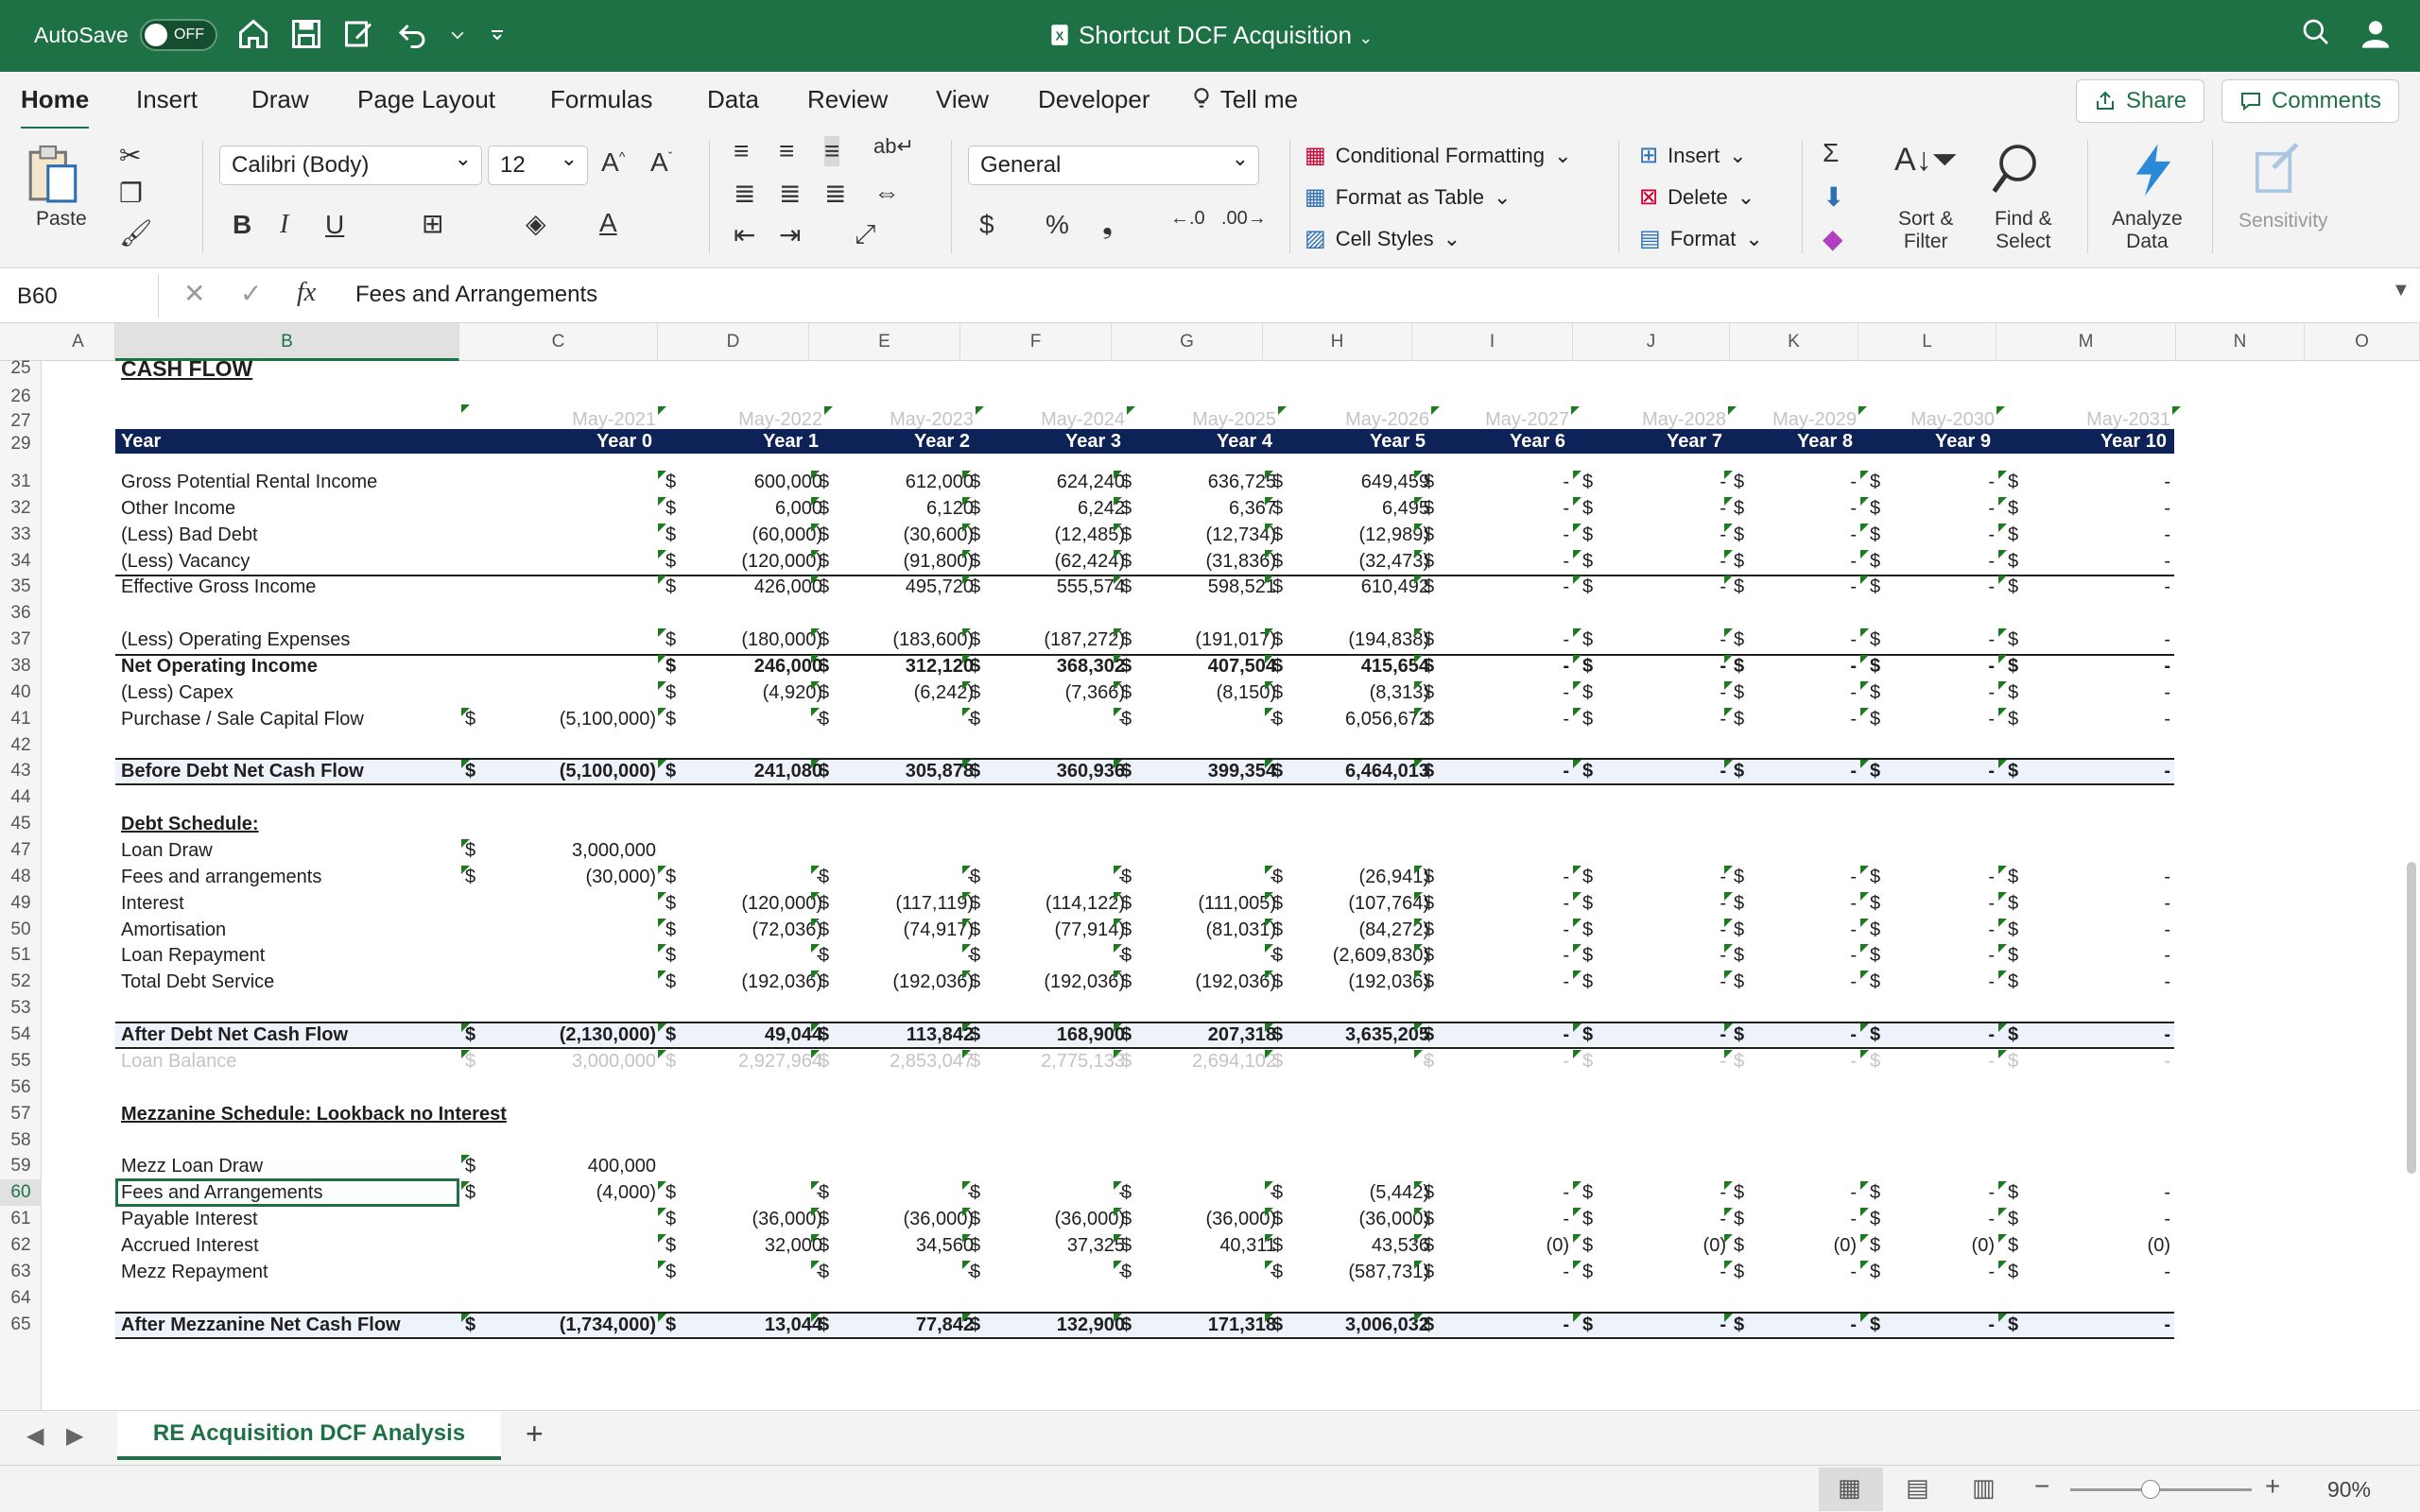 This screenshot has width=2420, height=1512. What do you see at coordinates (1492, 342) in the screenshot?
I see `column-header-I: I` at bounding box center [1492, 342].